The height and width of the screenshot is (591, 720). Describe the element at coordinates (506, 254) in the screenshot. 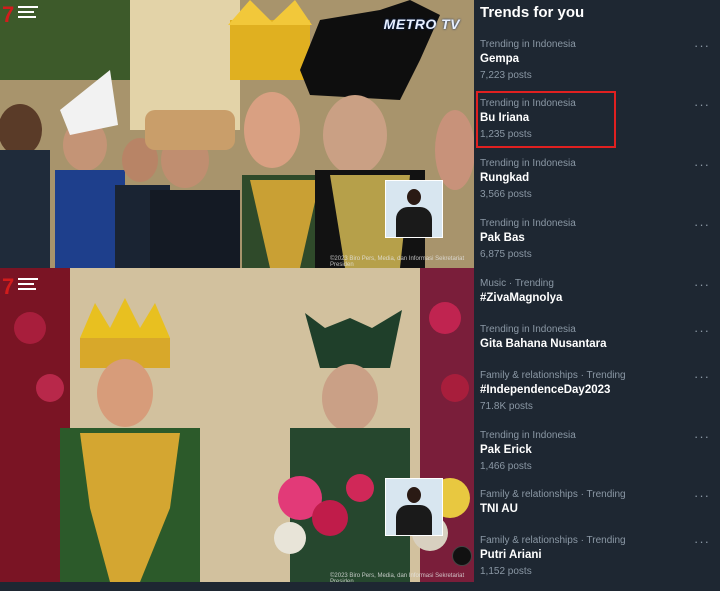

I see `trend-post-count: 6,875 posts` at that location.